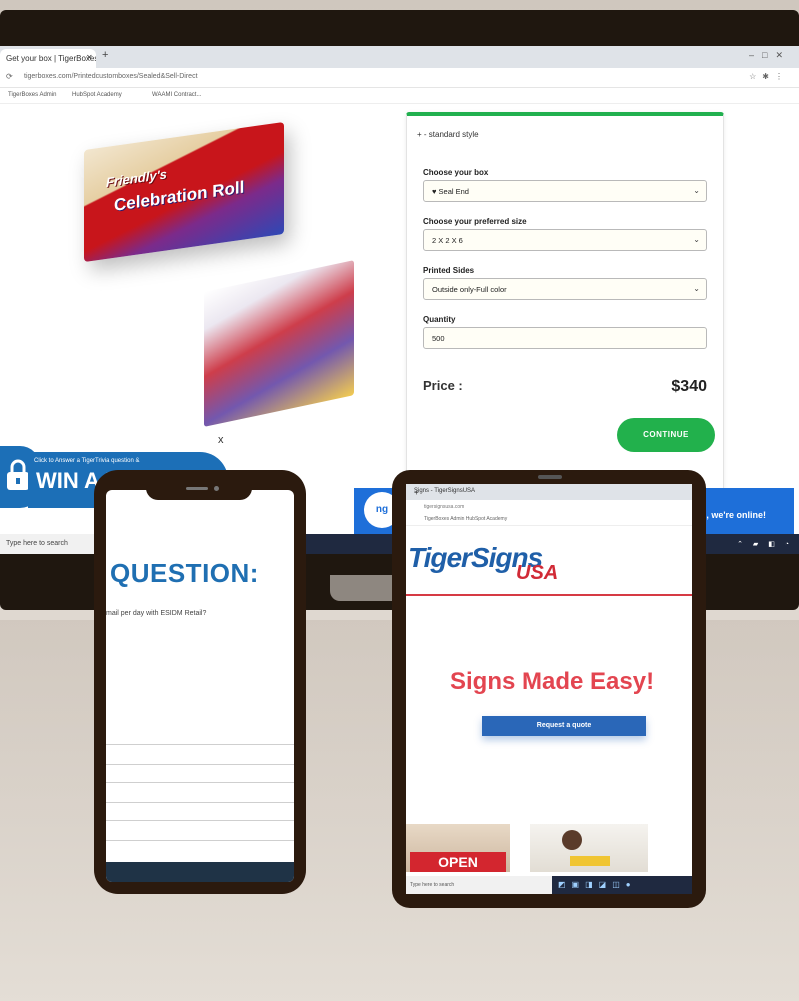 The image size is (799, 1001). Describe the element at coordinates (549, 492) in the screenshot. I see `tablet-tab-bar: Signs - TigerSignsUSA +` at that location.